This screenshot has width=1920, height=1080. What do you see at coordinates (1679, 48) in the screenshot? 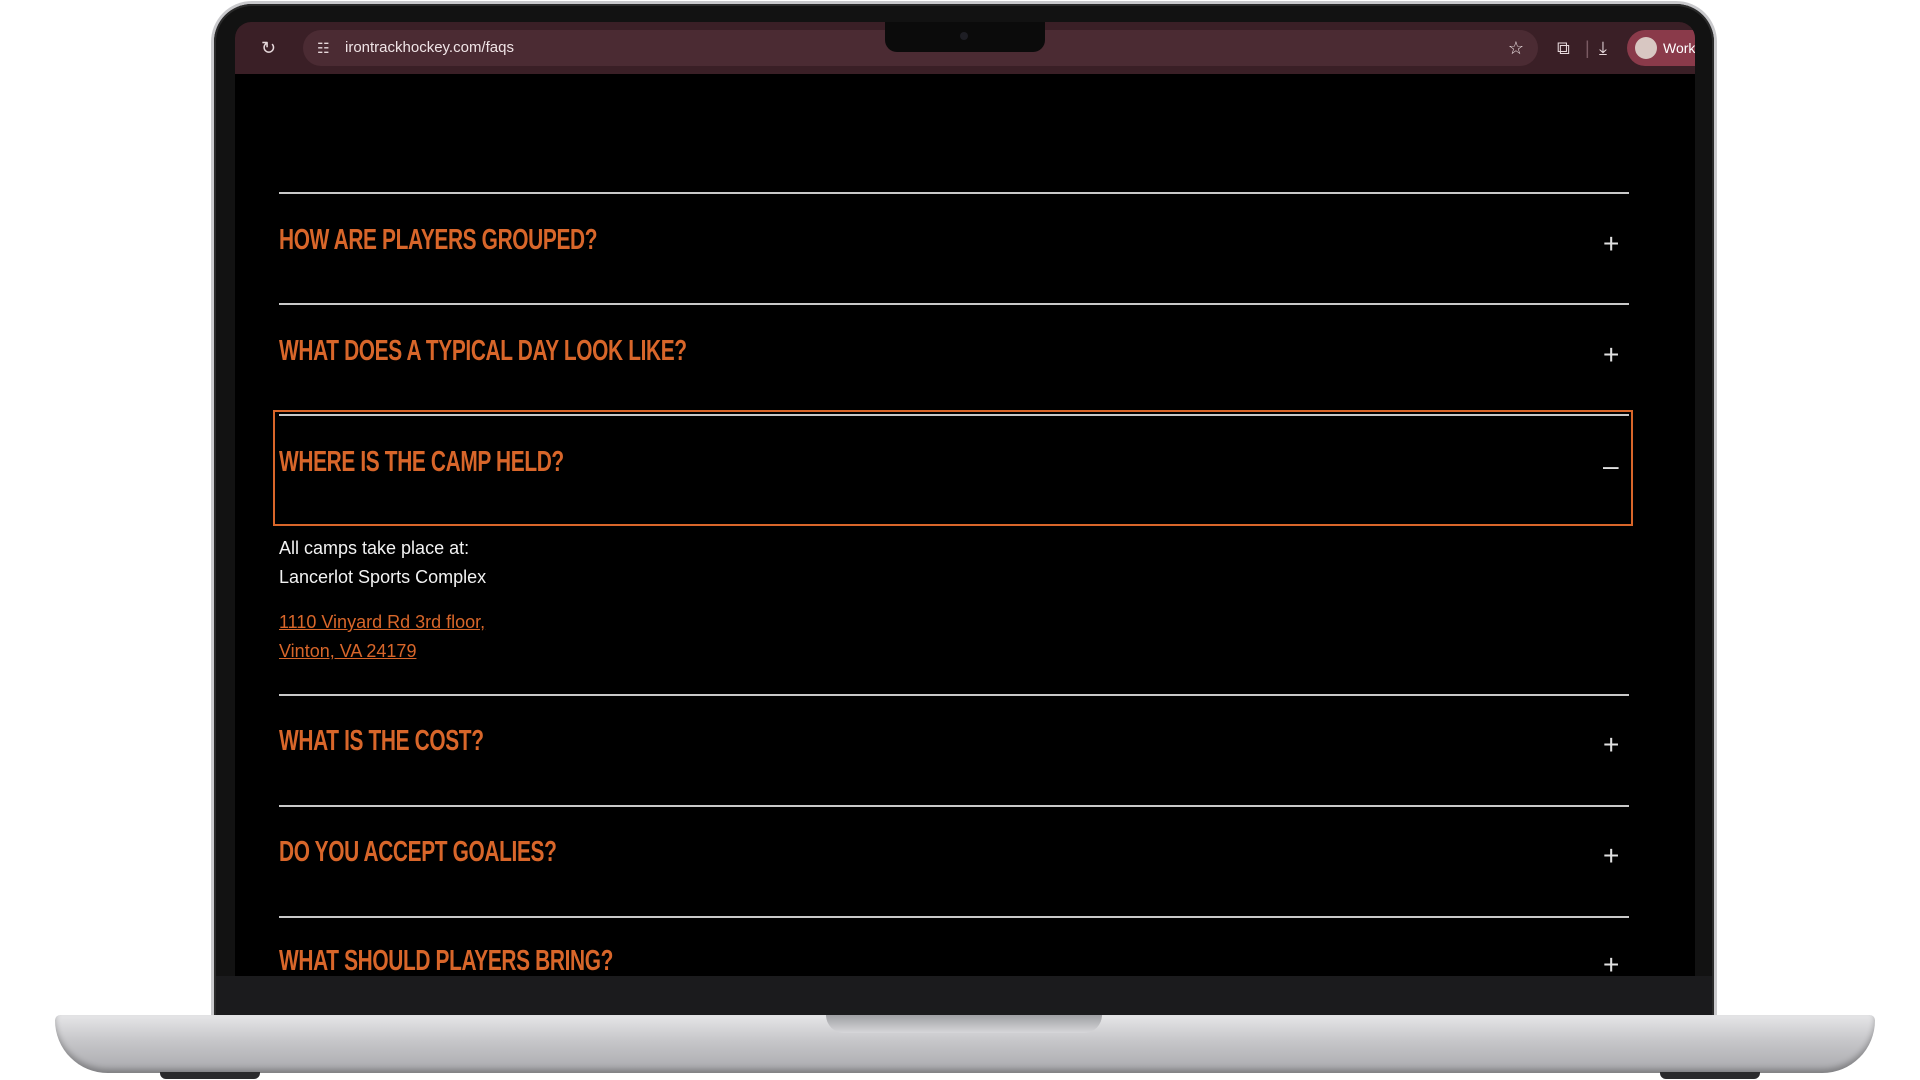
I see `profile-label: Work` at bounding box center [1679, 48].